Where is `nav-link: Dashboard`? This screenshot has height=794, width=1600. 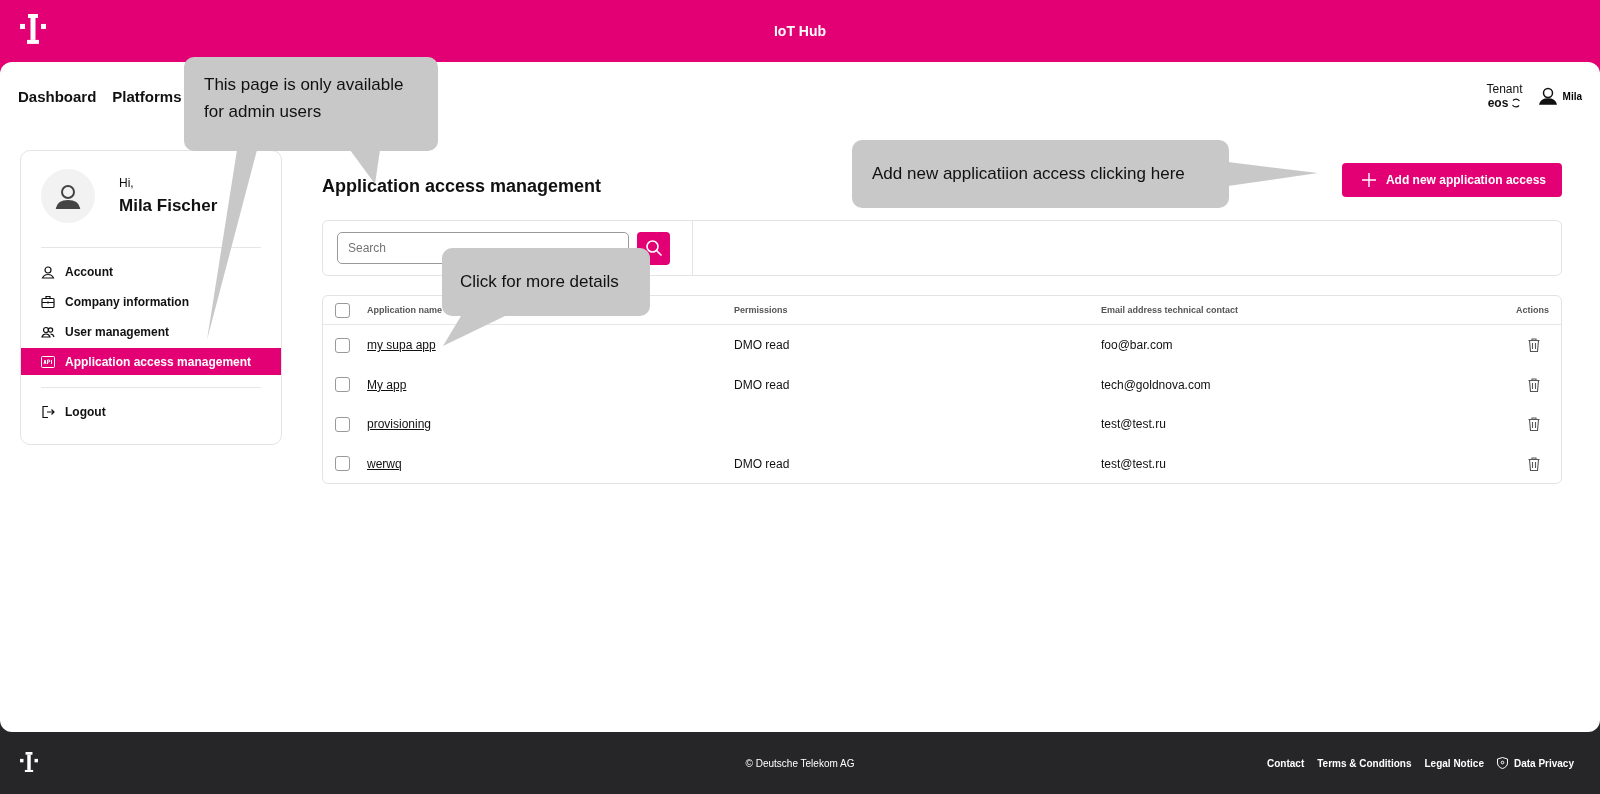 nav-link: Dashboard is located at coordinates (57, 96).